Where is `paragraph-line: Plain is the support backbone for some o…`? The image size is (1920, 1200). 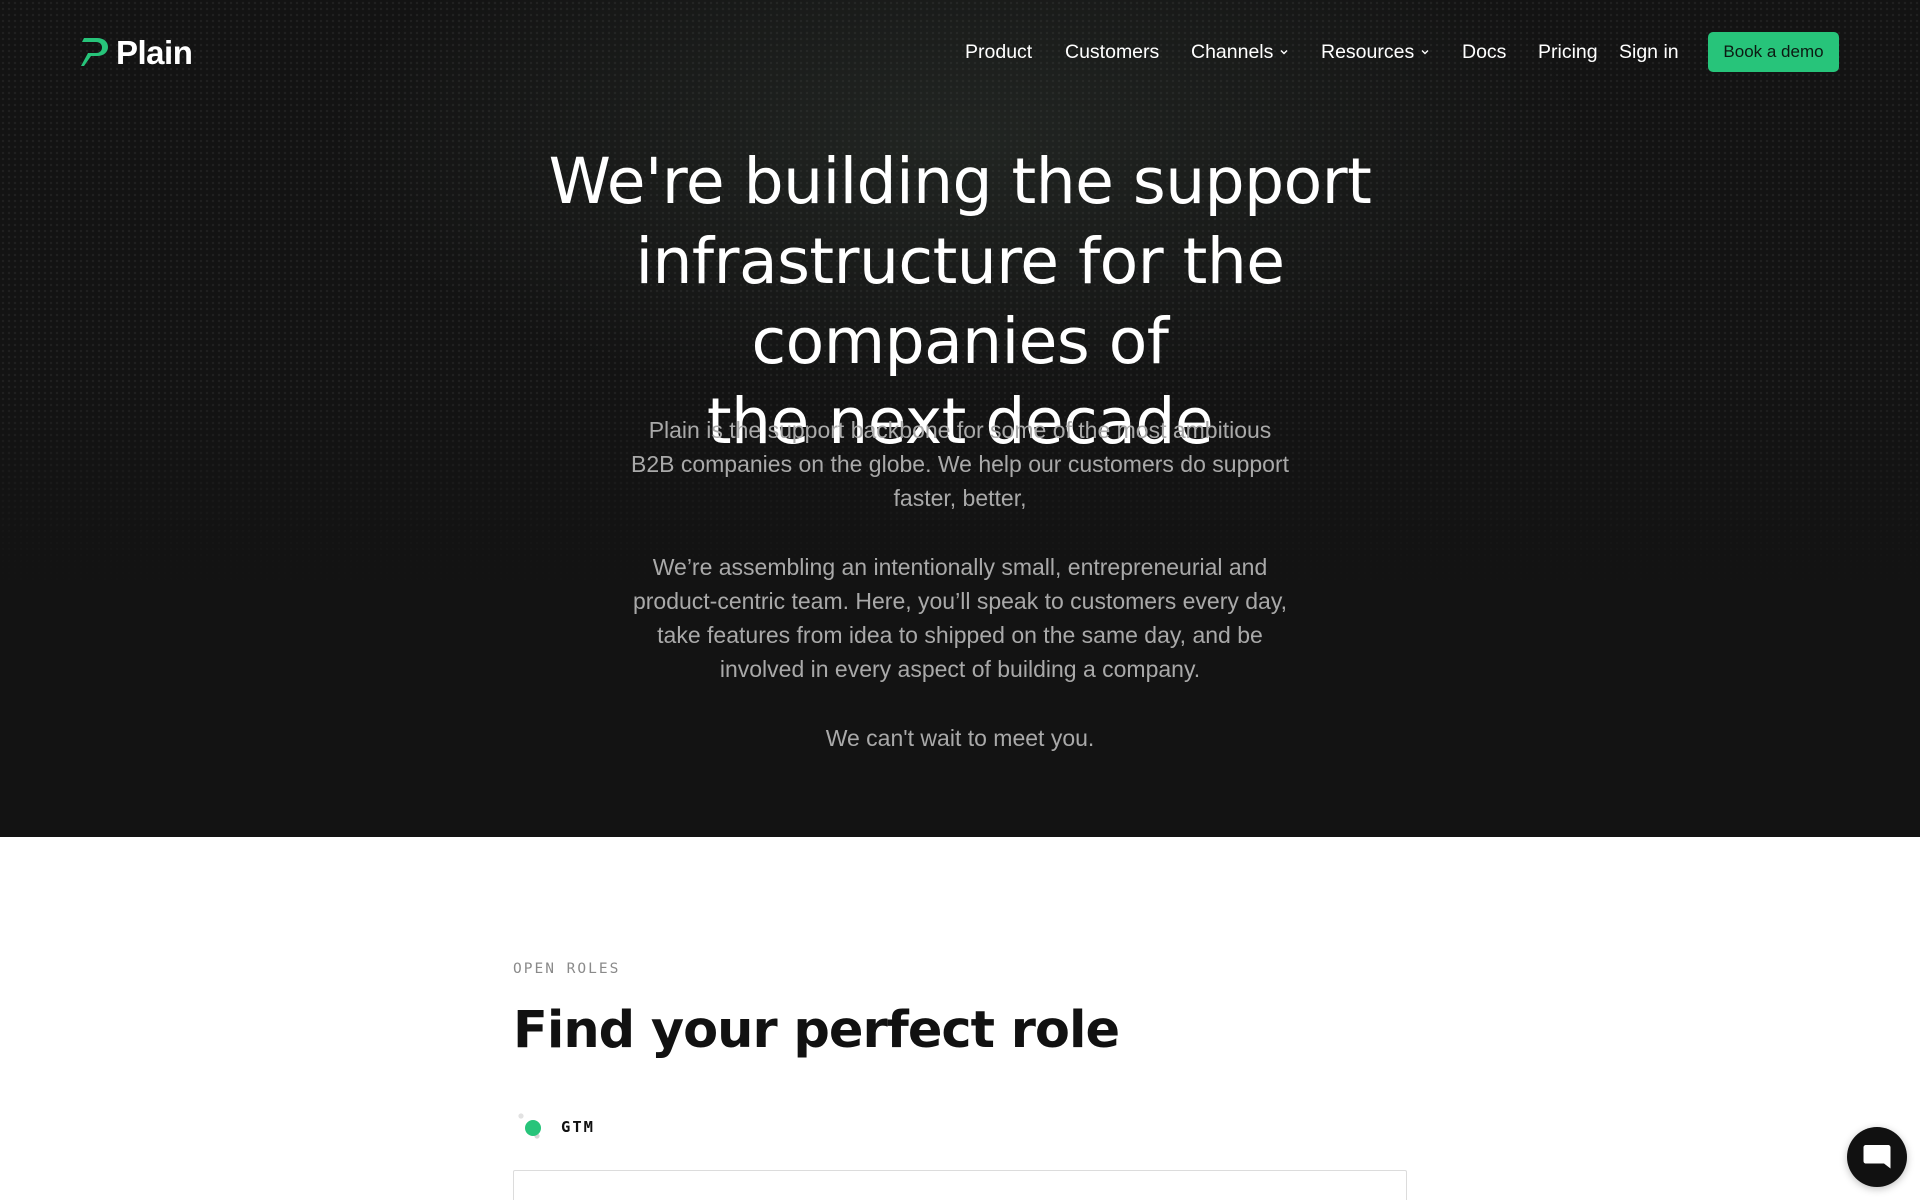 paragraph-line: Plain is the support backbone for some o… is located at coordinates (960, 430).